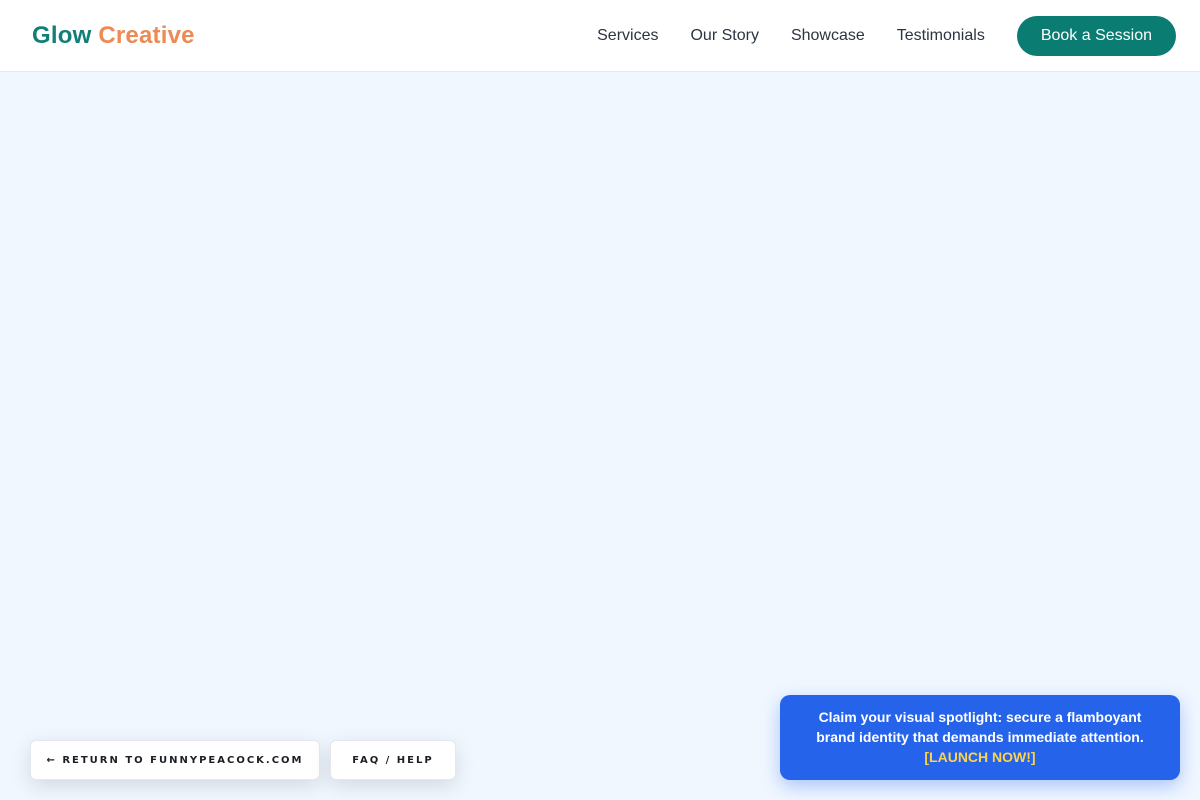  What do you see at coordinates (828, 36) in the screenshot?
I see `nav-link-showcase: Showcase` at bounding box center [828, 36].